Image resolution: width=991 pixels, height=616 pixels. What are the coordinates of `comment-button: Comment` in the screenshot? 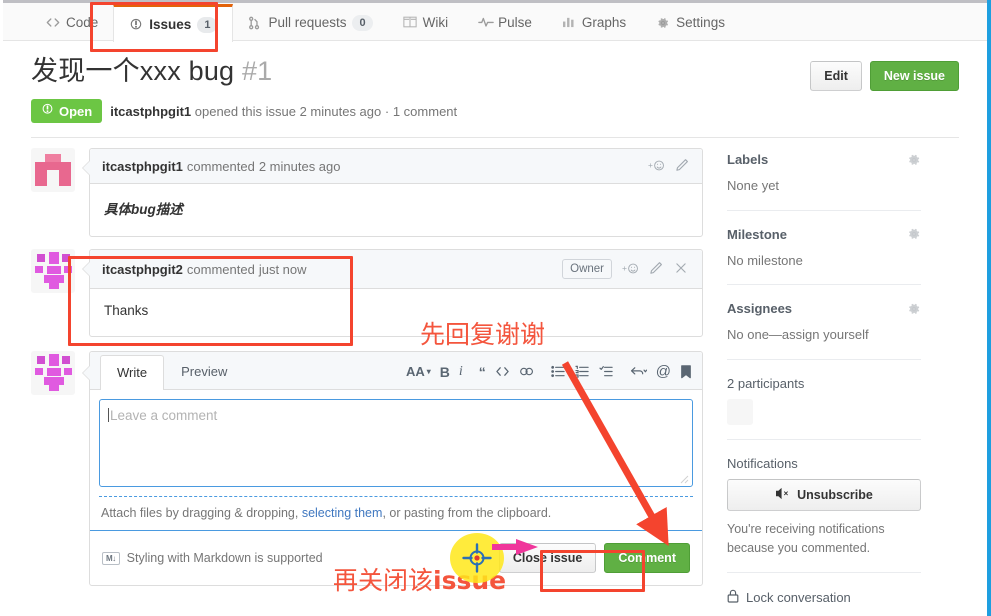 It's located at (647, 558).